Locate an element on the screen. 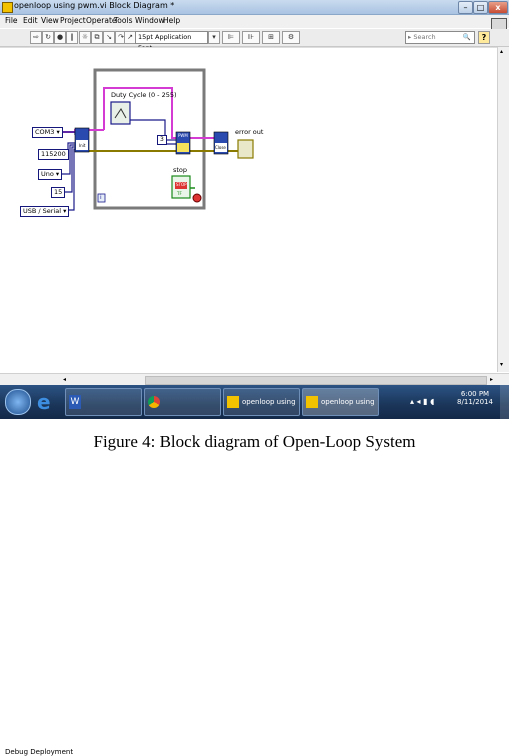  minimize-button: – is located at coordinates (465, 7).